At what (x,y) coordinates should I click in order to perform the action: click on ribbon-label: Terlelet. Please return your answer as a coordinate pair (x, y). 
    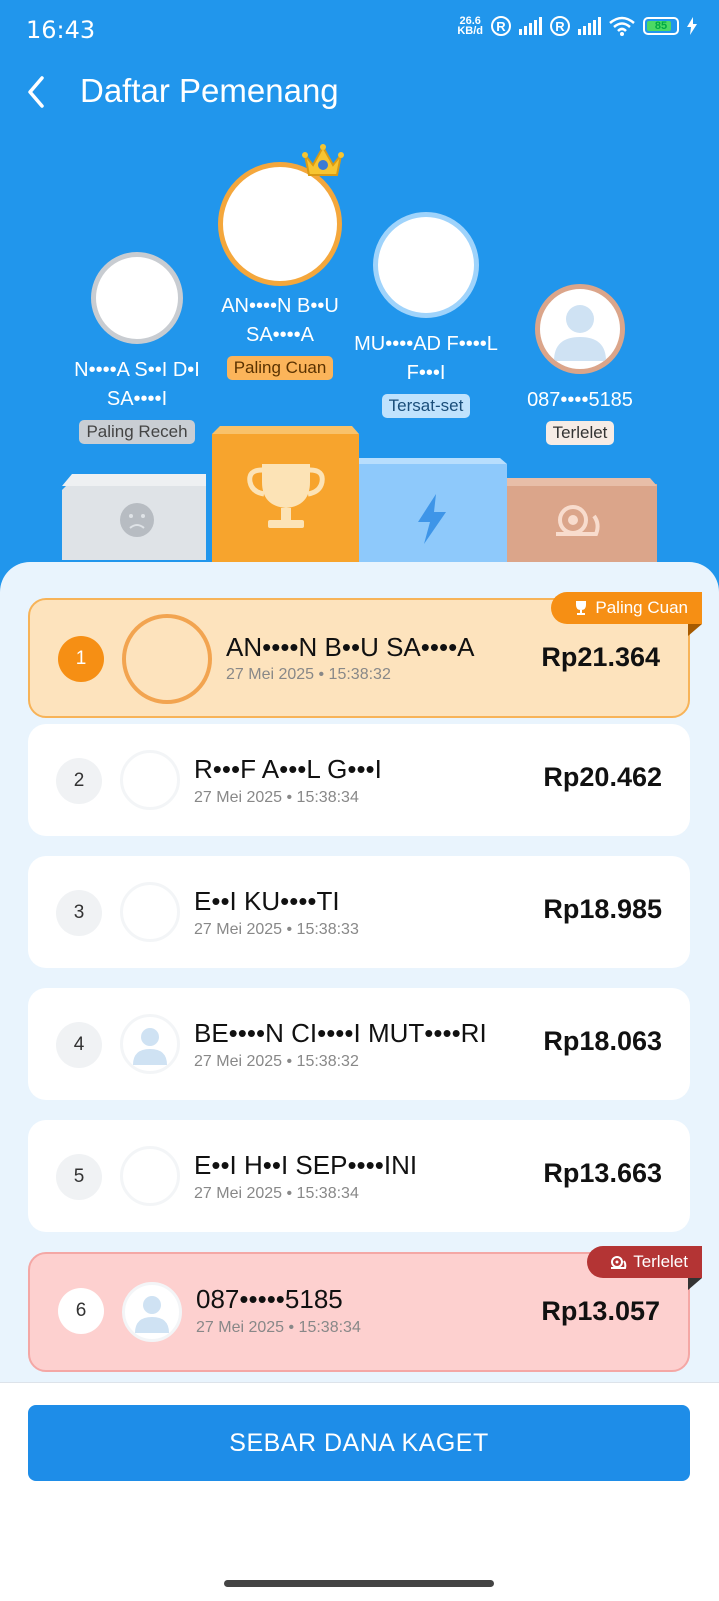
    Looking at the image, I should click on (660, 1261).